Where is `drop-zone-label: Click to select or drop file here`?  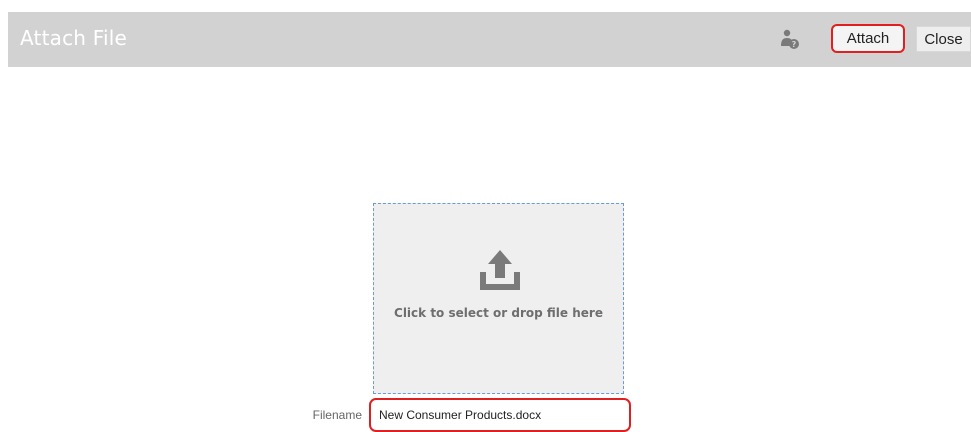 drop-zone-label: Click to select or drop file here is located at coordinates (498, 313).